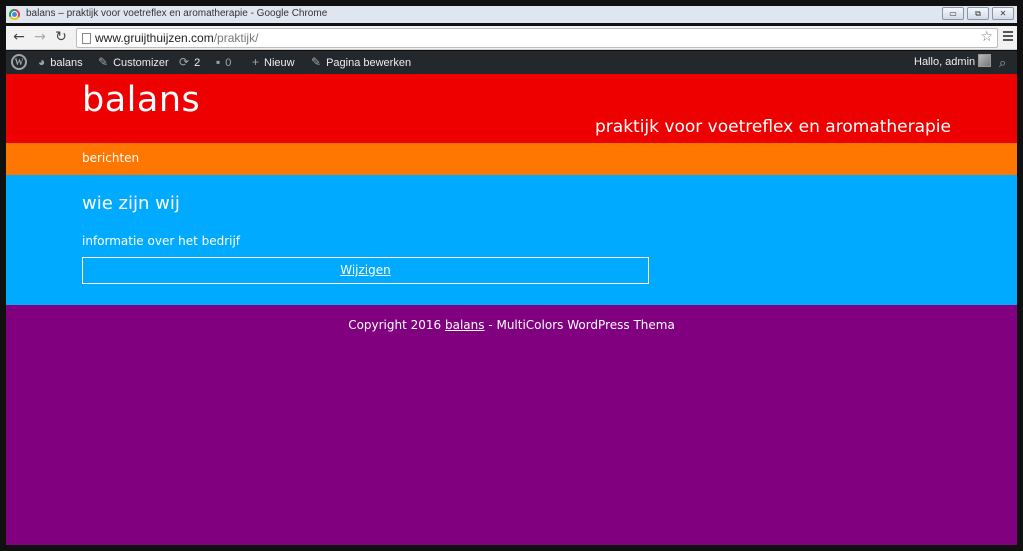 Image resolution: width=1023 pixels, height=551 pixels. What do you see at coordinates (40, 37) in the screenshot?
I see `forward-icon: →` at bounding box center [40, 37].